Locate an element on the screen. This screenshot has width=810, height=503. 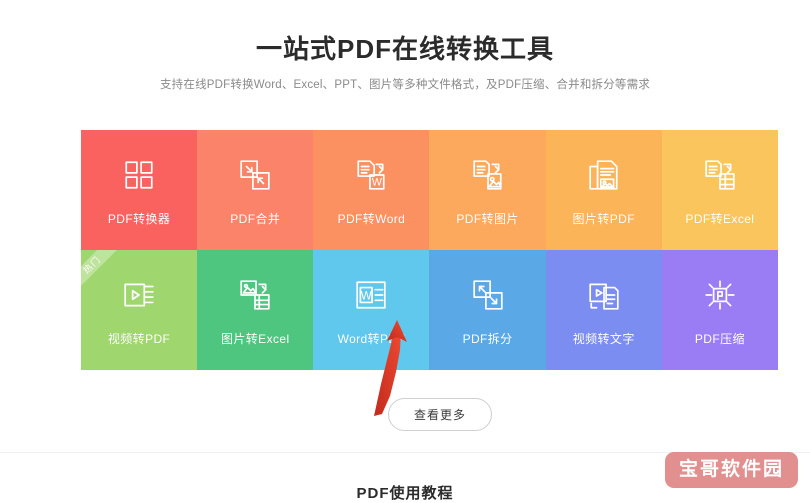
tool-tile-label: PDF合并 is located at coordinates (255, 218).